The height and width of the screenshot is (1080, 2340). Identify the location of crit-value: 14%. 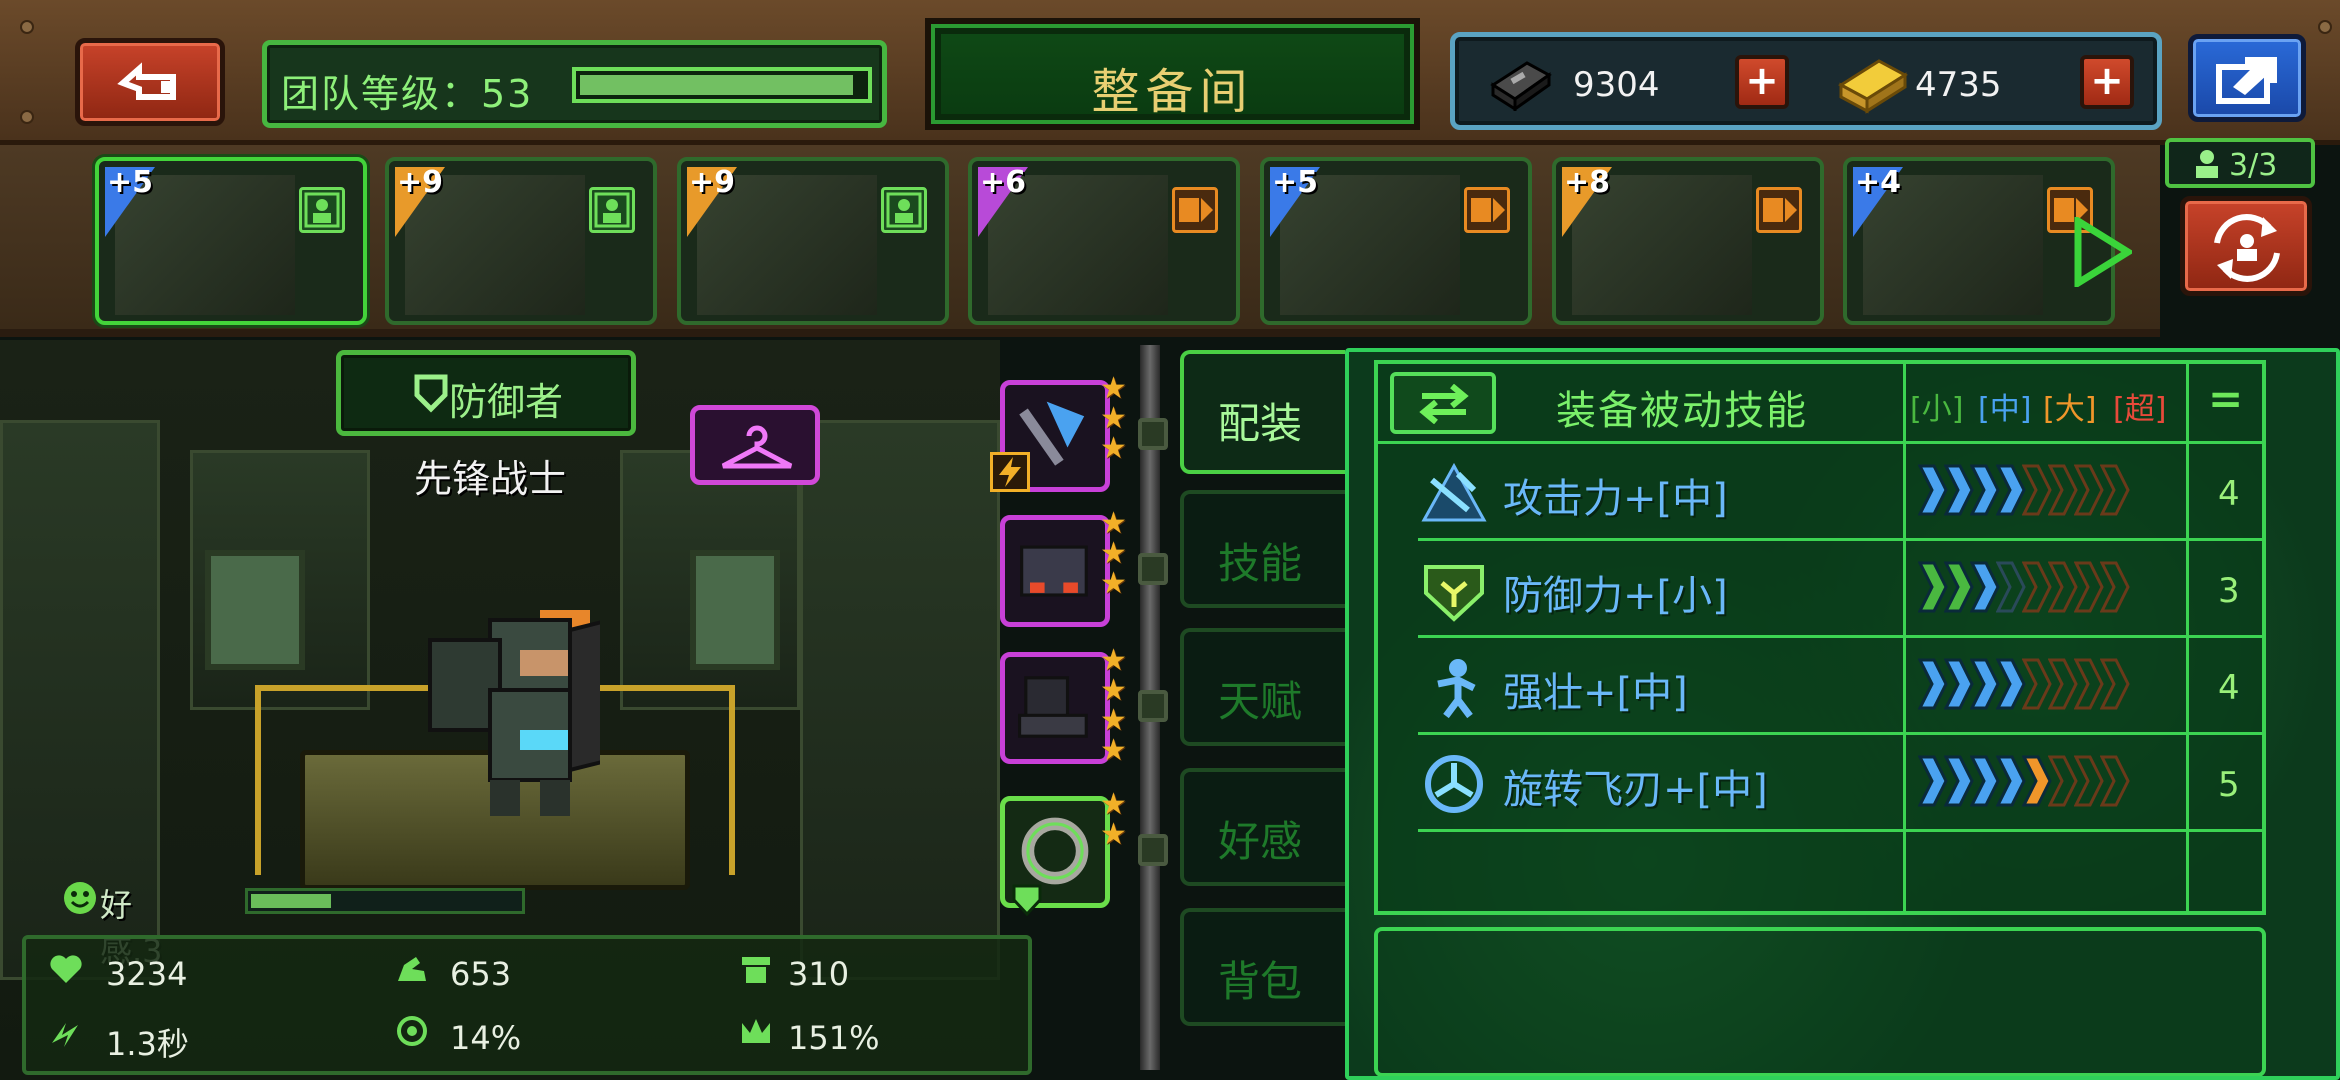
(486, 1038).